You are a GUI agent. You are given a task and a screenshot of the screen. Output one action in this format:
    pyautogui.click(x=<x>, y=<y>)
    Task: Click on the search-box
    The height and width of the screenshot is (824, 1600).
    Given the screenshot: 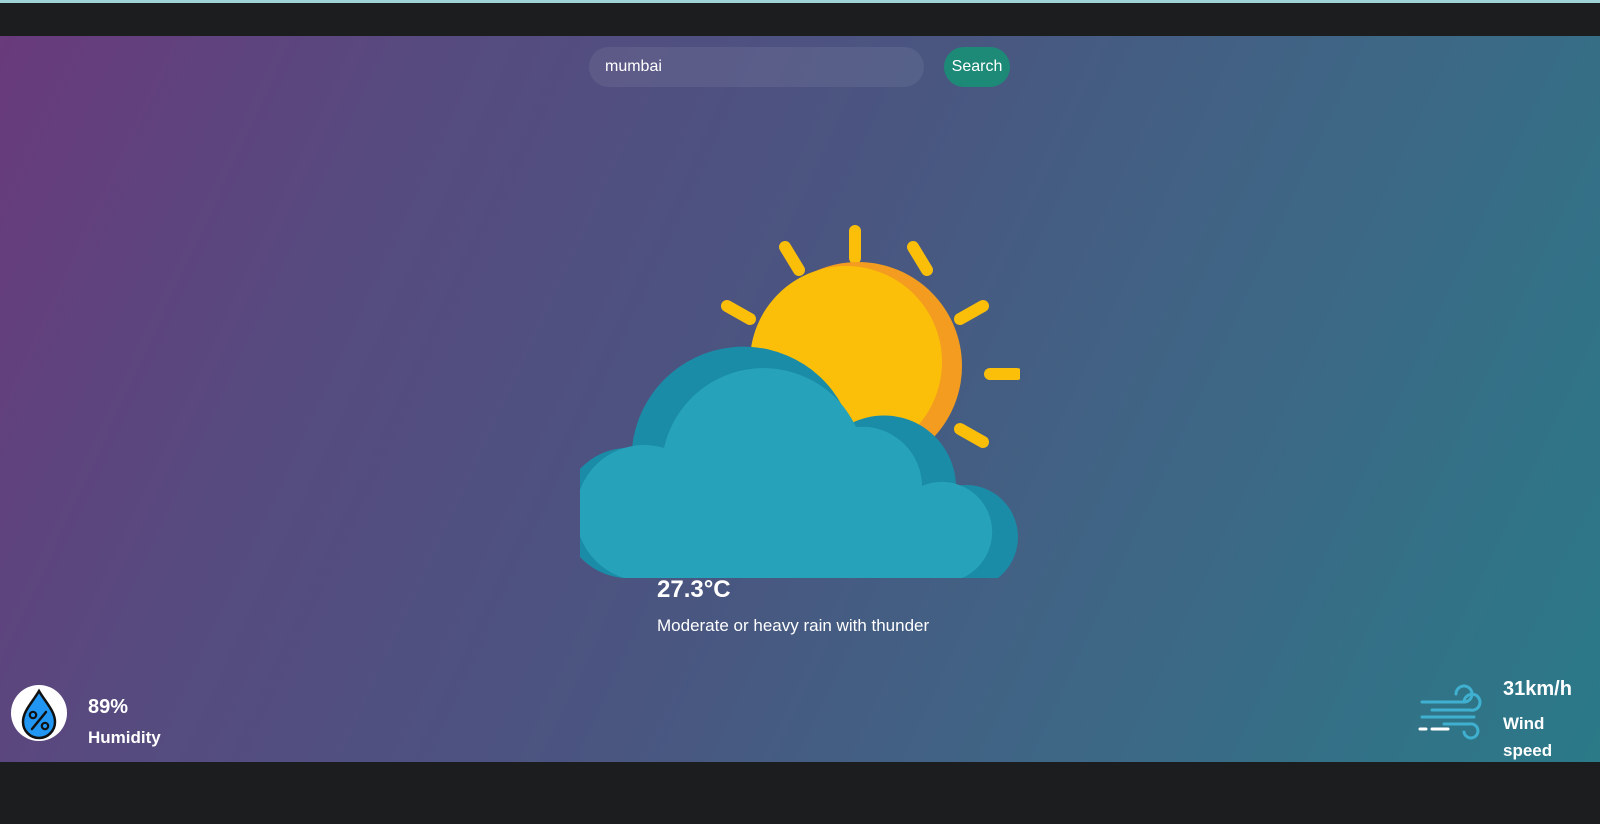 What is the action you would take?
    pyautogui.click(x=756, y=67)
    